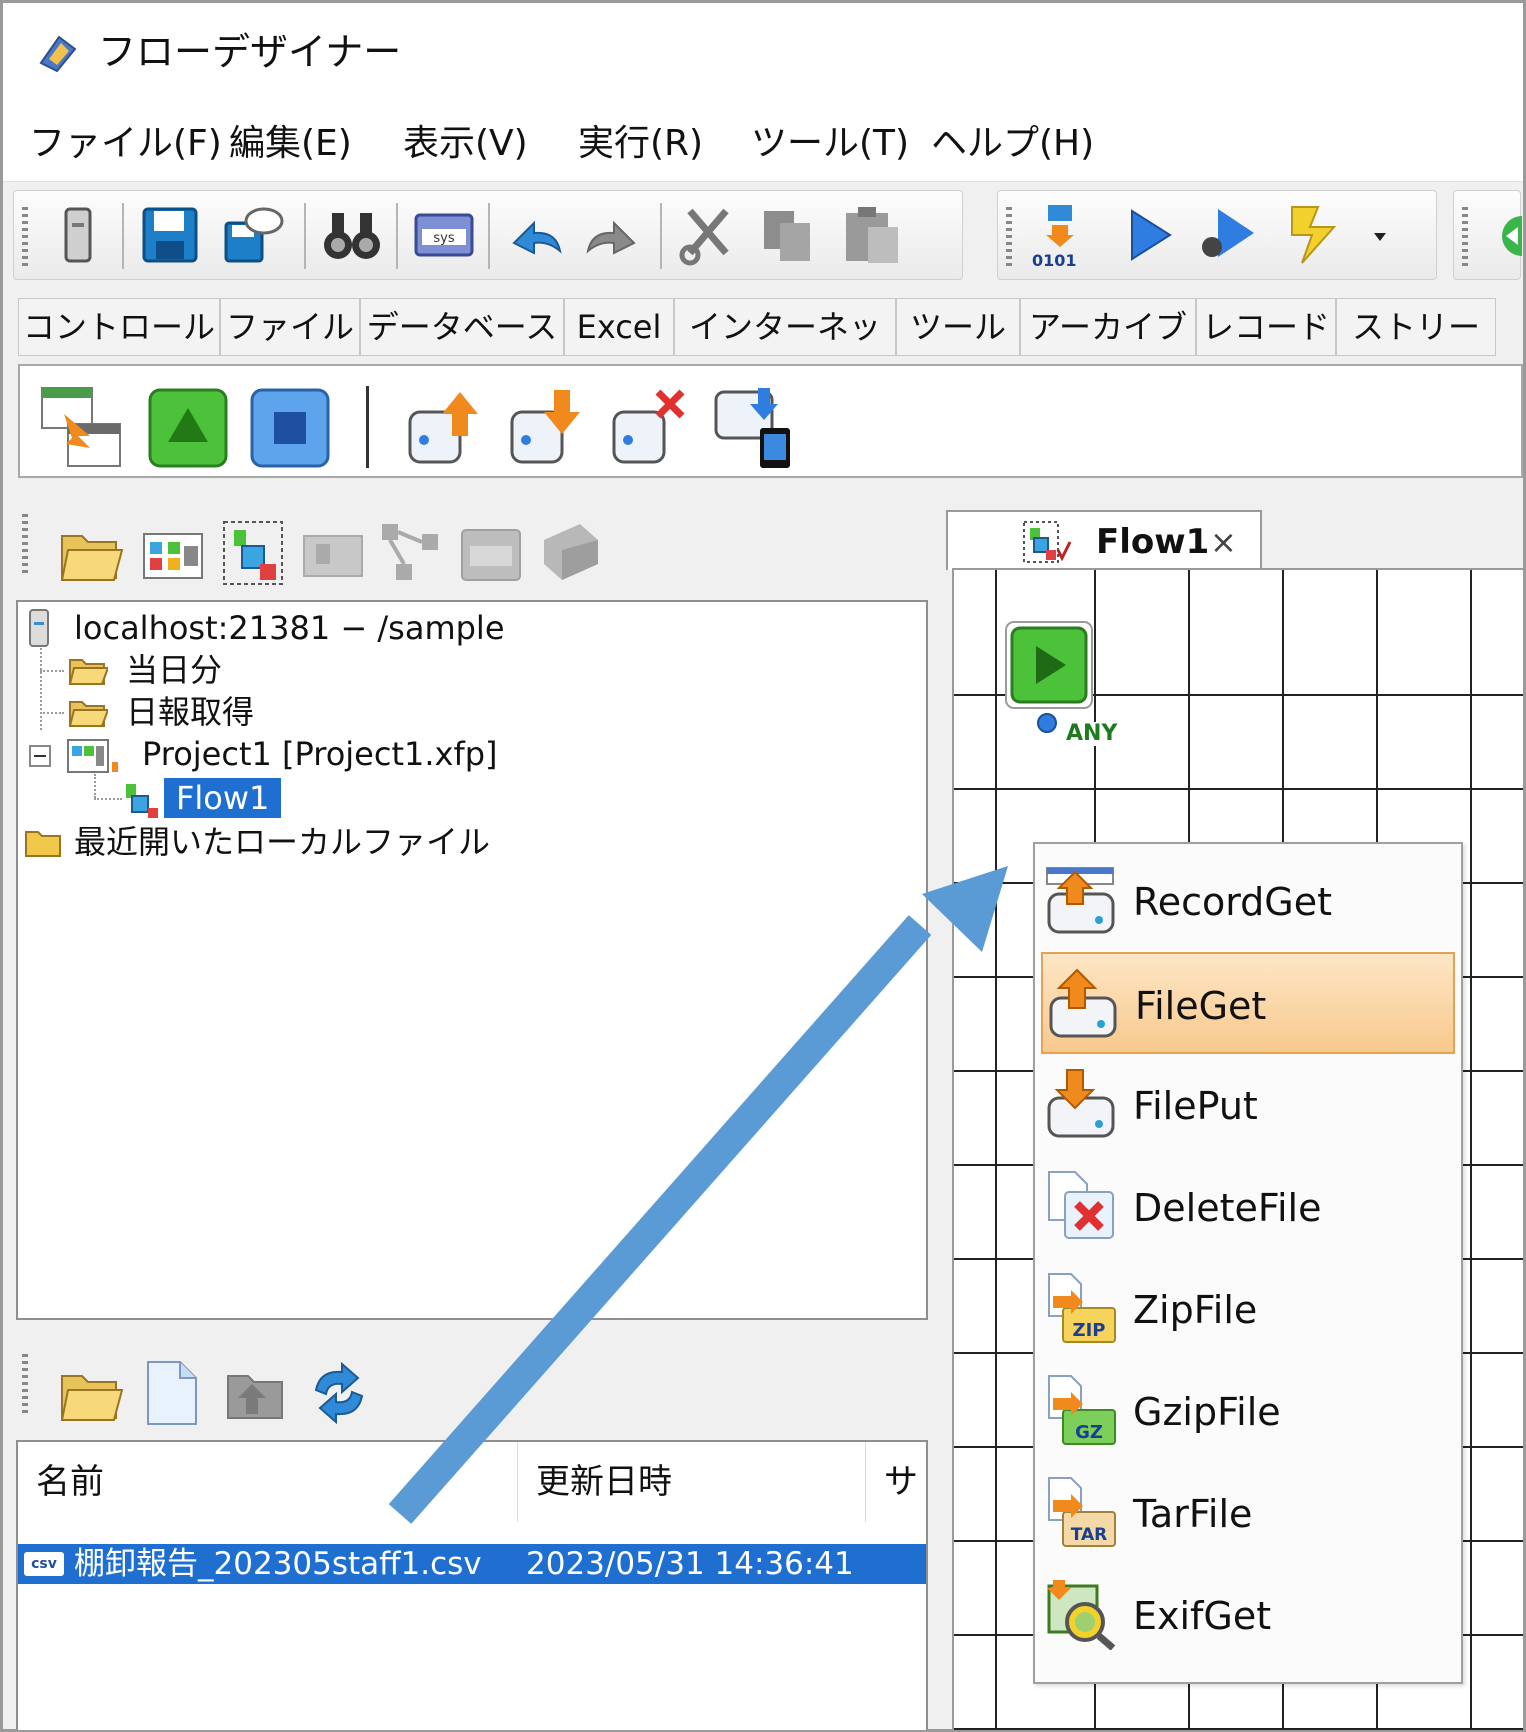 This screenshot has width=1526, height=1732. I want to click on tab-database: データベース, so click(462, 327).